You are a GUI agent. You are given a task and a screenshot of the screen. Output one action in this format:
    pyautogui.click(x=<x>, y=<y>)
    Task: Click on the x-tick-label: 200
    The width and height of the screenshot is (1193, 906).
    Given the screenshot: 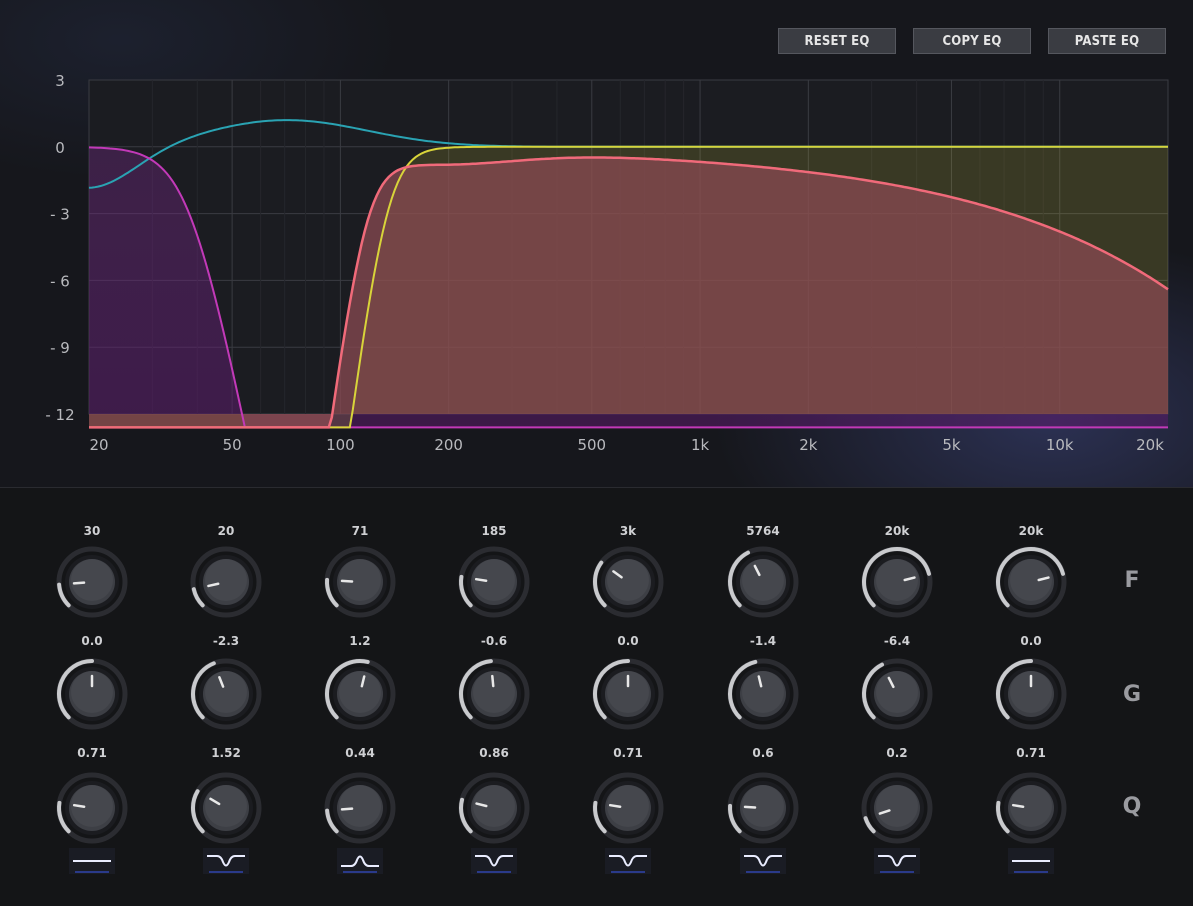 What is the action you would take?
    pyautogui.click(x=448, y=445)
    